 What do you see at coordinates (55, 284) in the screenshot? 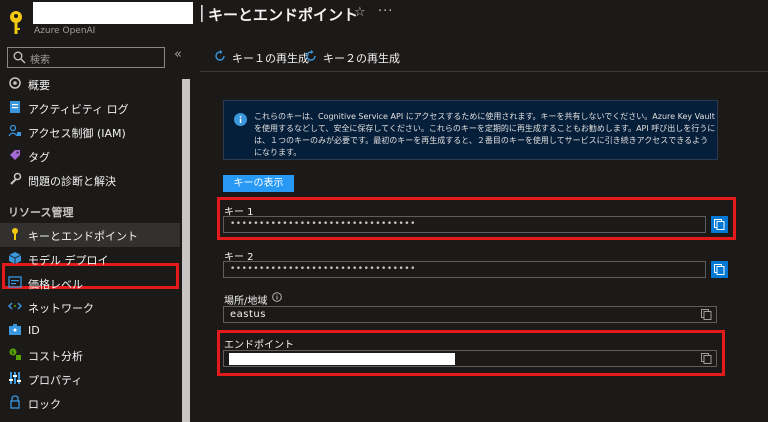
I see `sidebar-item-label: 価格レベル` at bounding box center [55, 284].